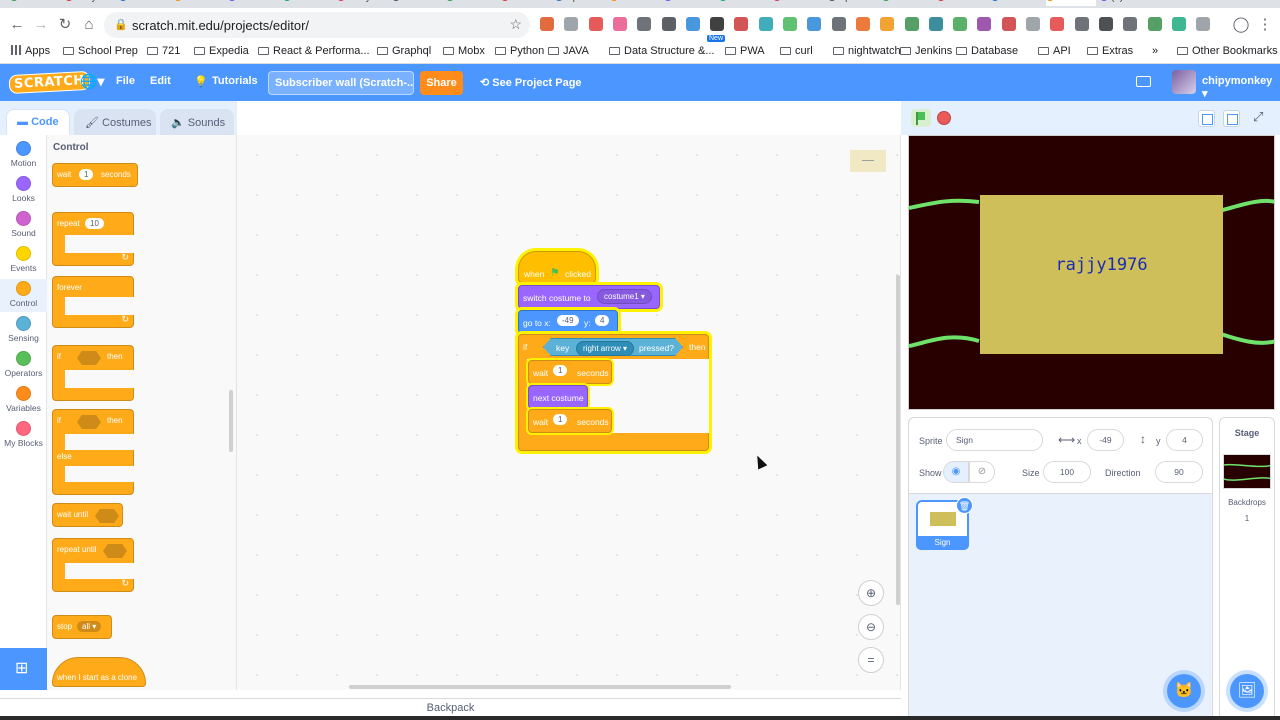 The height and width of the screenshot is (720, 1280). What do you see at coordinates (926, 51) in the screenshot?
I see `bookmark-item: Jenkins` at bounding box center [926, 51].